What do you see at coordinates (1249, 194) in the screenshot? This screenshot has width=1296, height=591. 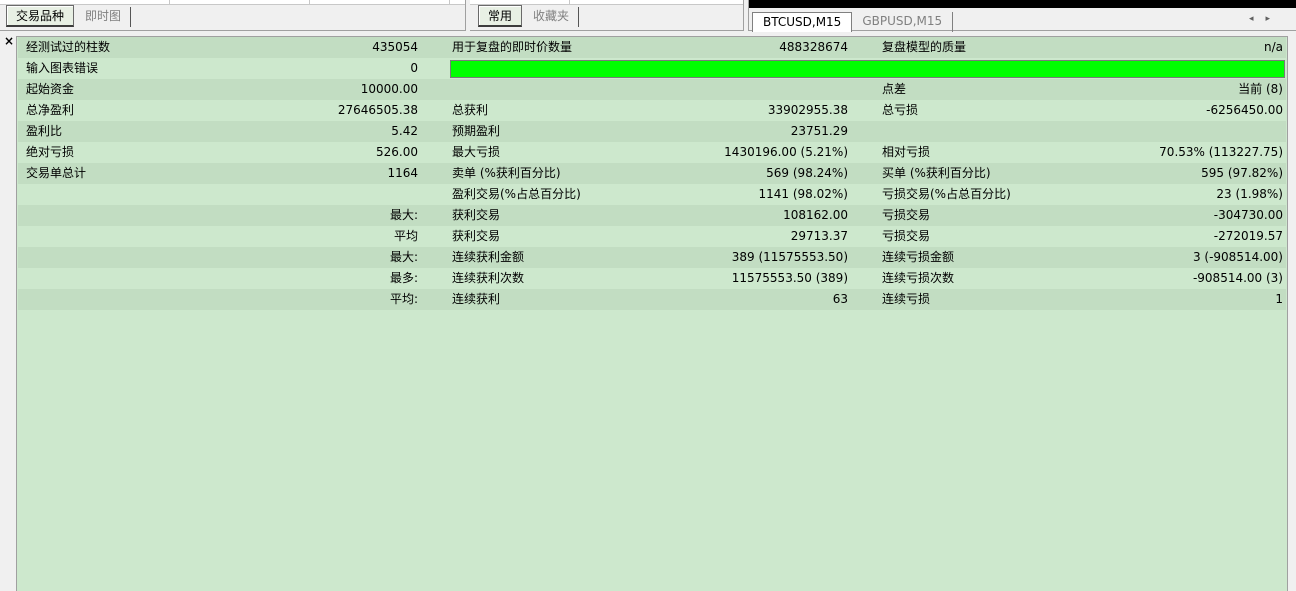 I see `report-c3-value: 23 (1.98%)` at bounding box center [1249, 194].